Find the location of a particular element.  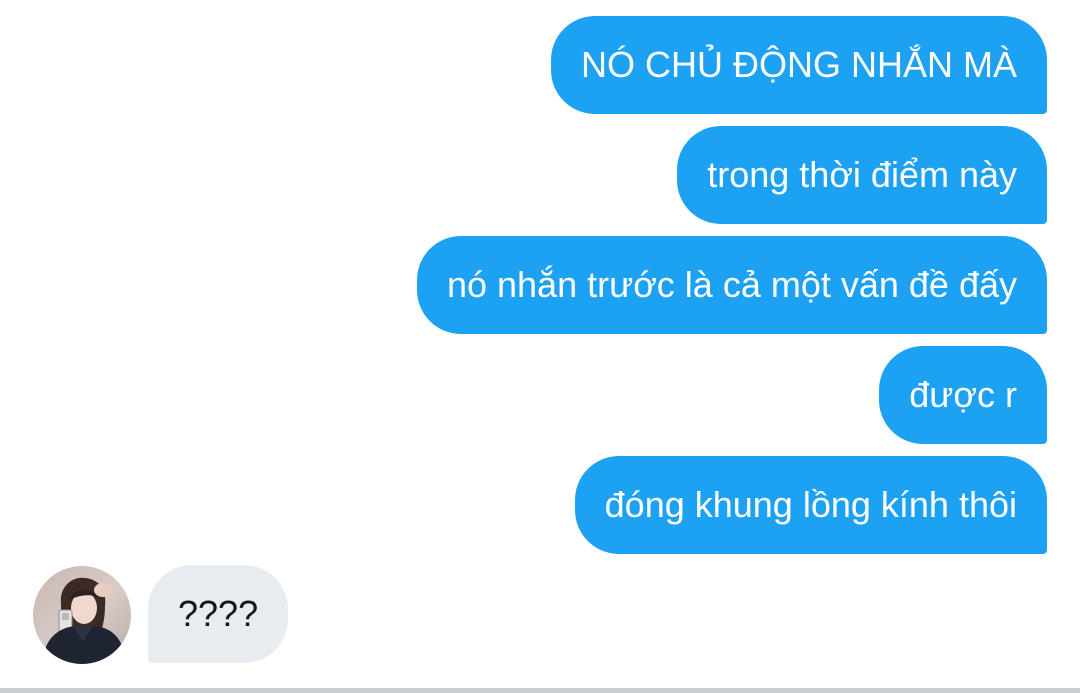

outgoing-message-bubble: trong thời điểm này is located at coordinates (862, 175).